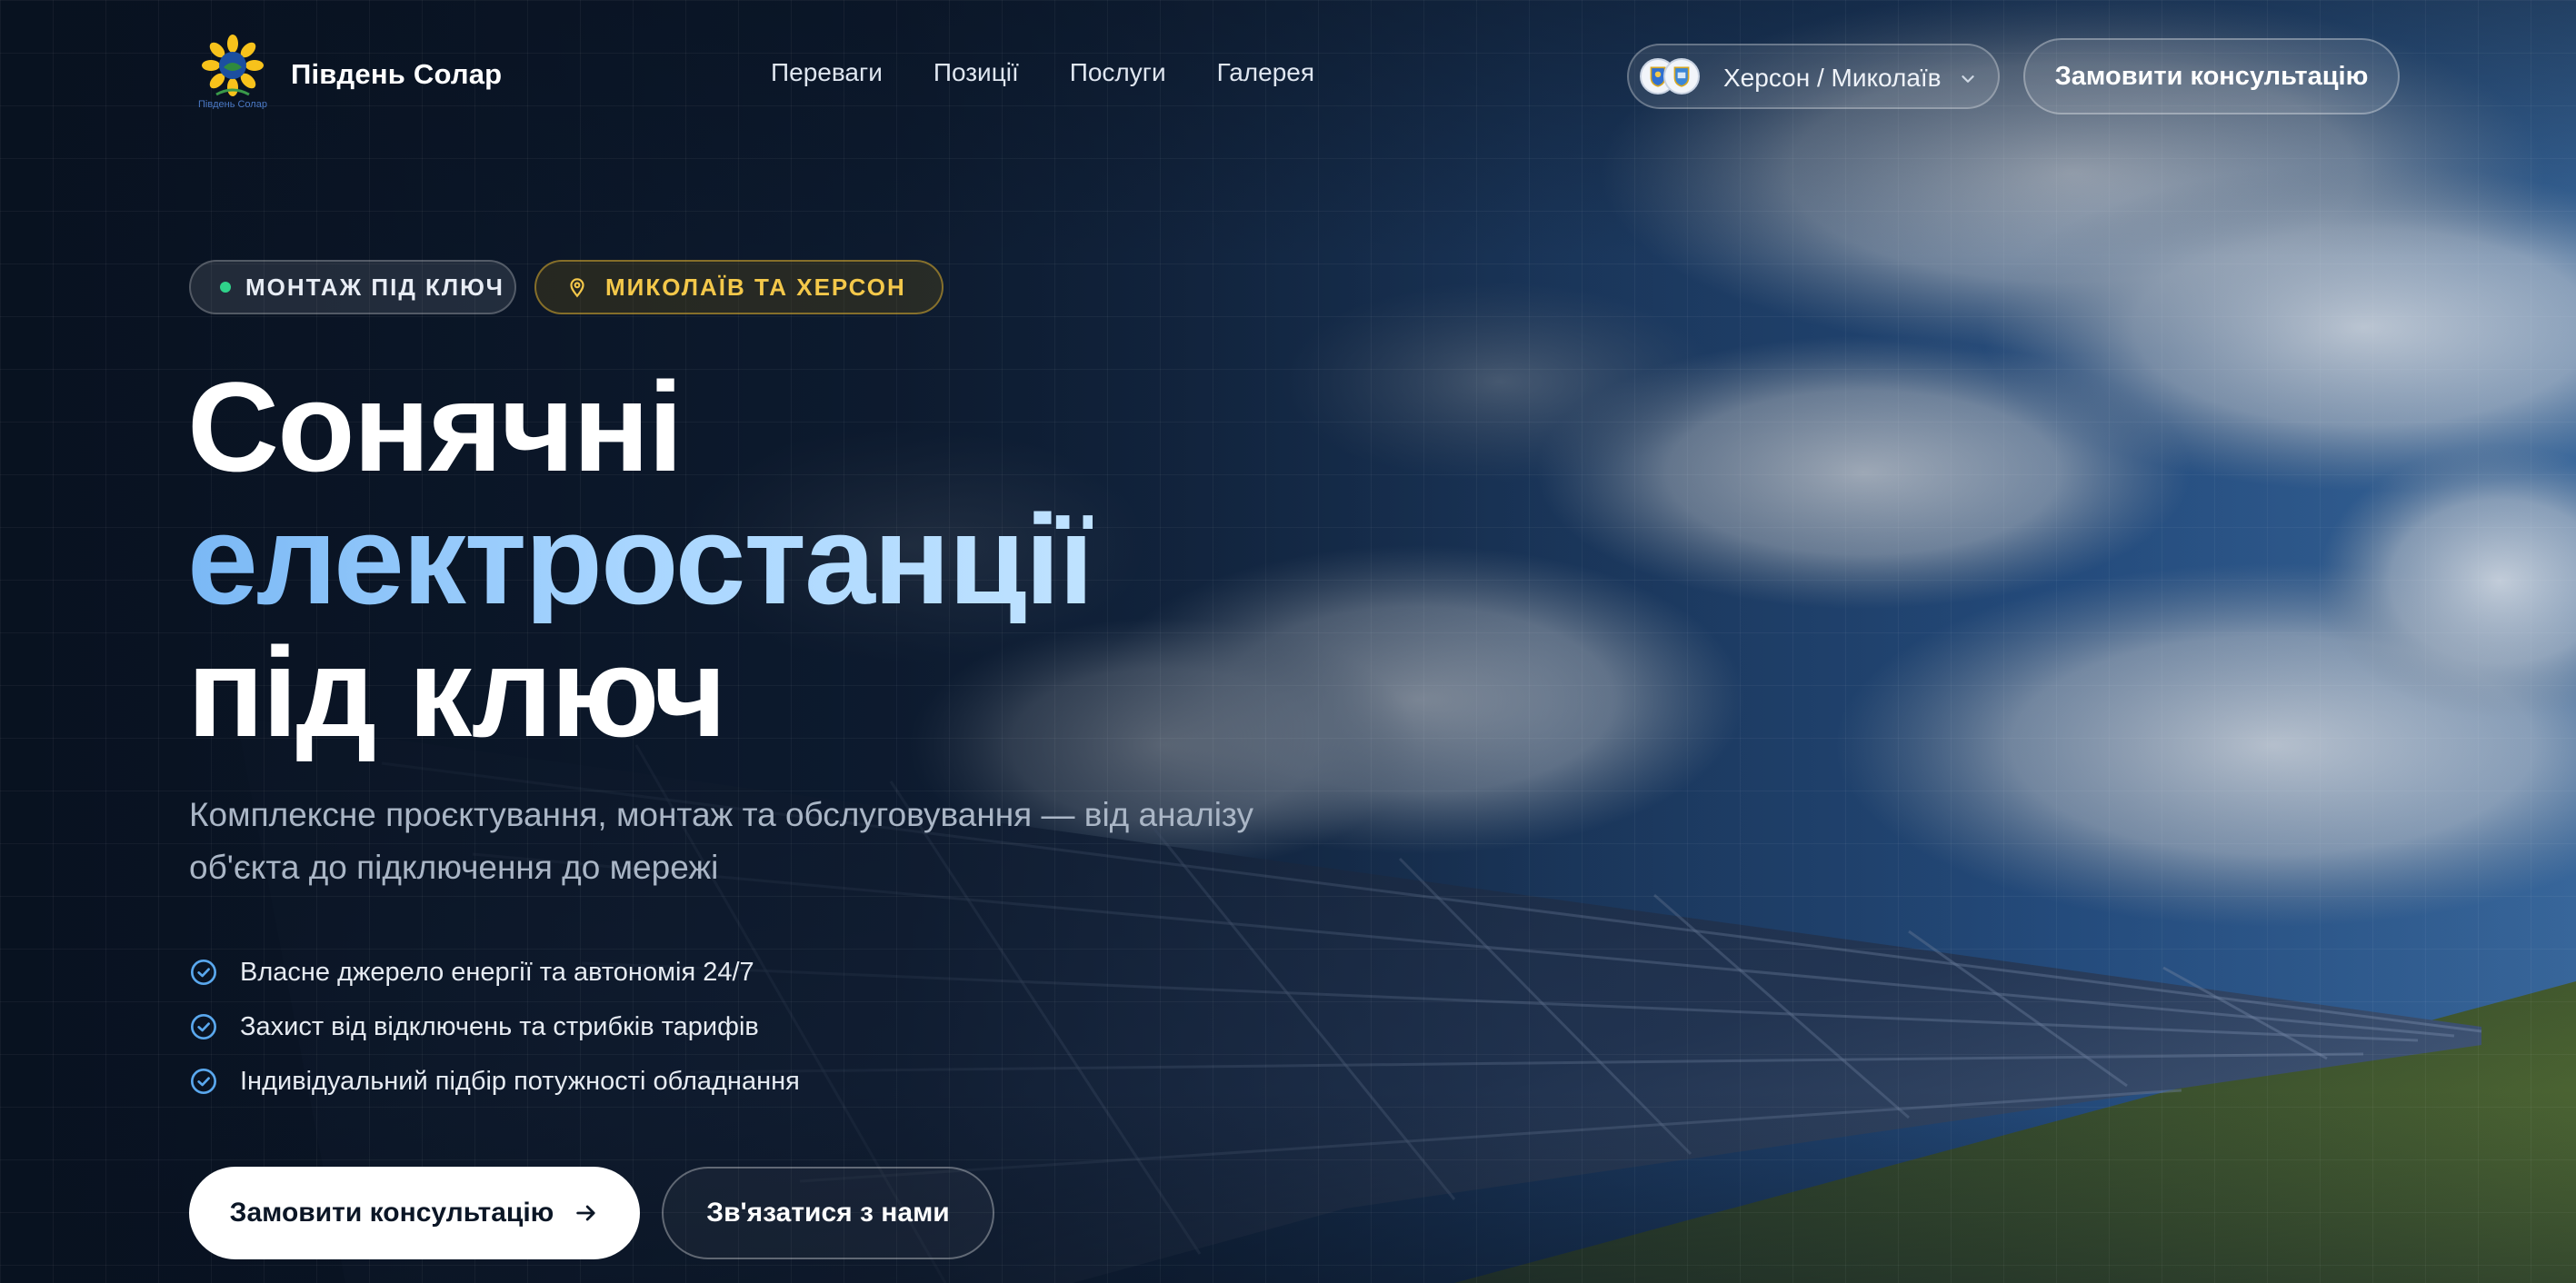 The width and height of the screenshot is (2576, 1283). Describe the element at coordinates (577, 288) in the screenshot. I see `location-pin-icon` at that location.